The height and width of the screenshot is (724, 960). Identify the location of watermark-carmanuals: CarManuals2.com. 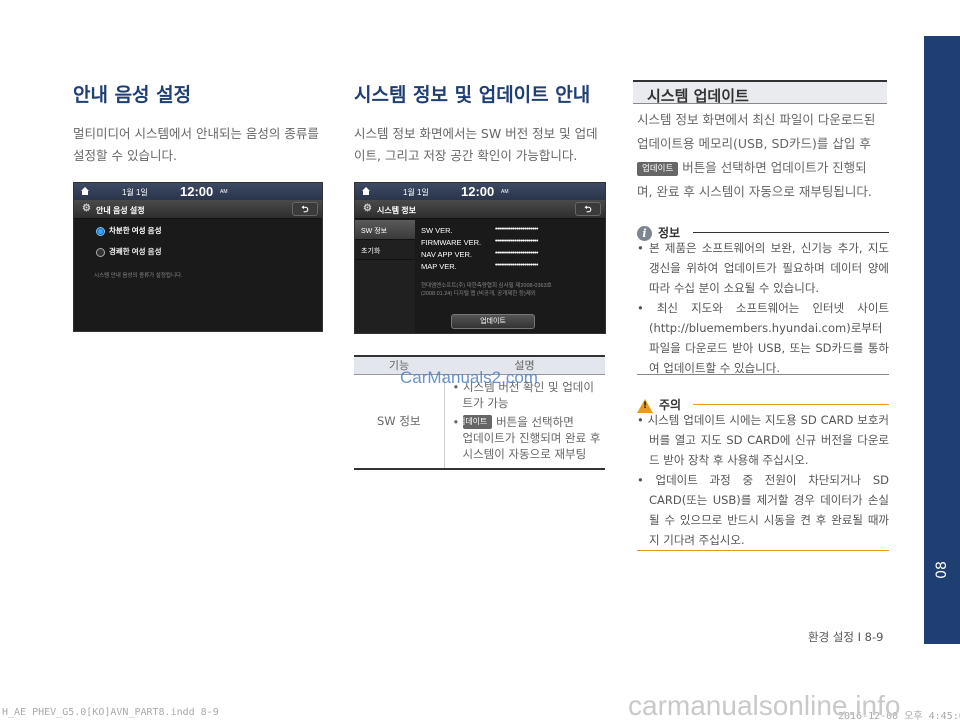
(469, 377).